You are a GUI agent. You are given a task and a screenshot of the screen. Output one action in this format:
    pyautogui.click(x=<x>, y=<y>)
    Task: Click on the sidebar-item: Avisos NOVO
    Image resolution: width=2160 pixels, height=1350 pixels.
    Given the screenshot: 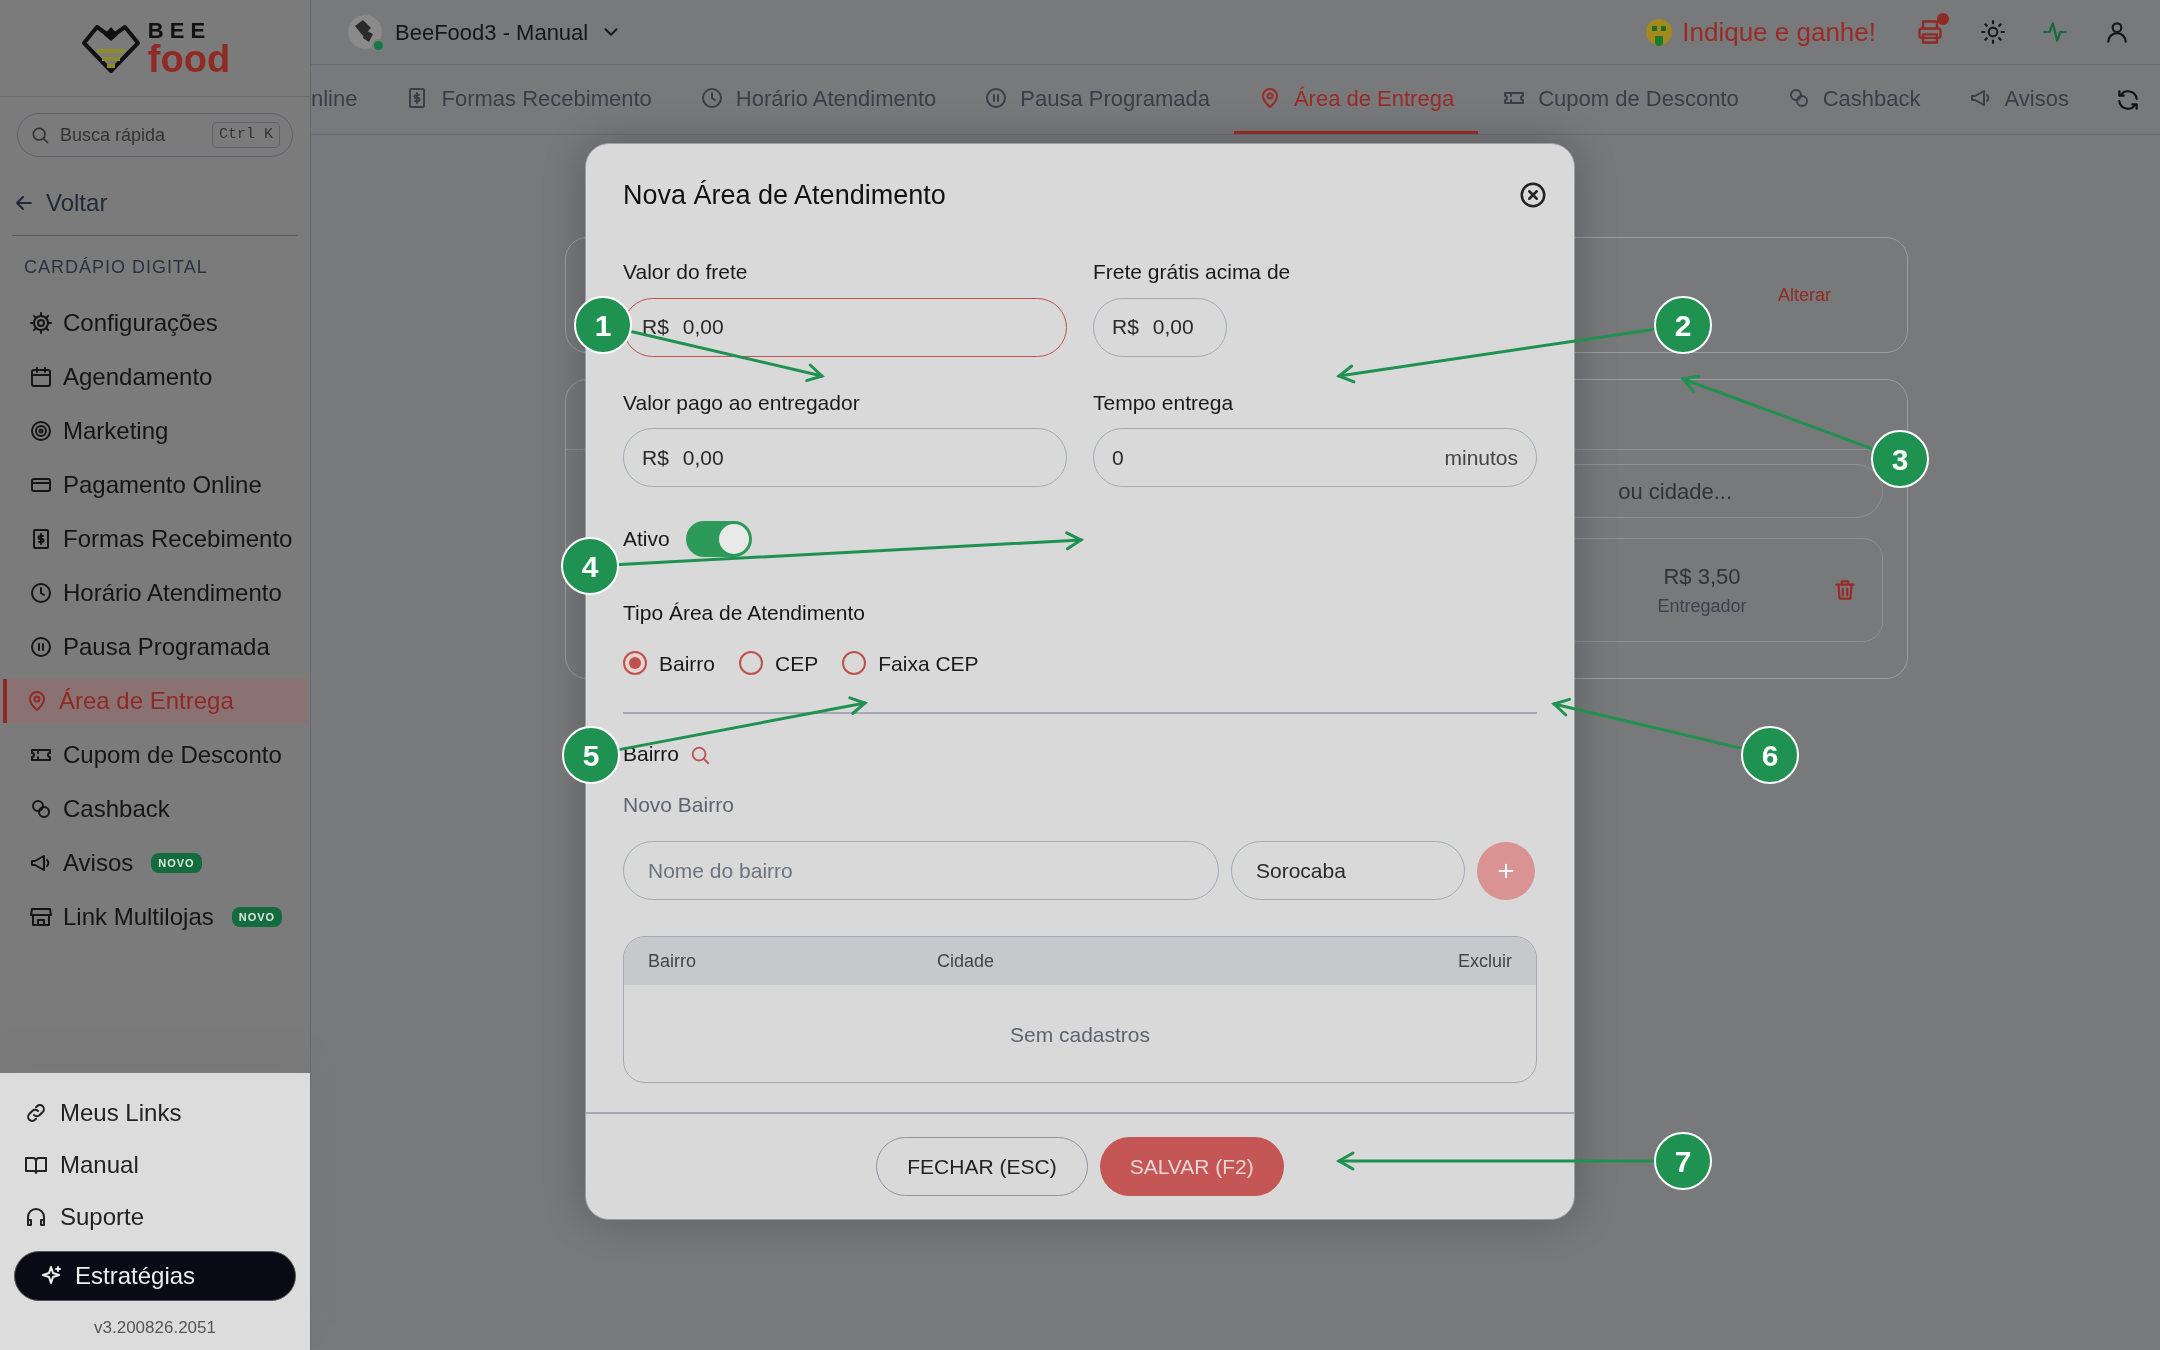 What is the action you would take?
    pyautogui.click(x=155, y=863)
    